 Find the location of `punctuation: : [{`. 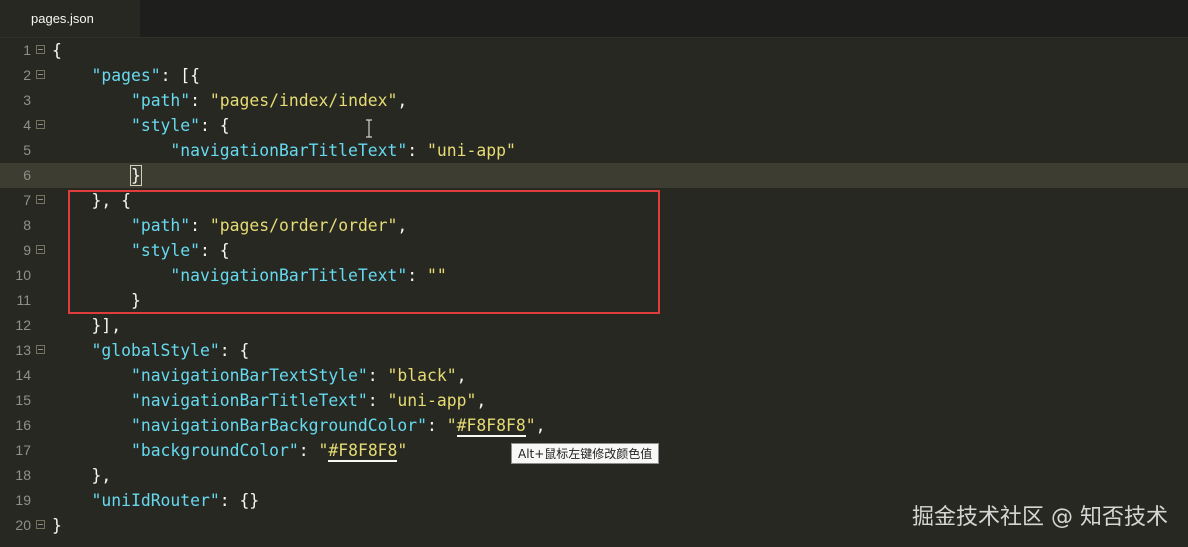

punctuation: : [{ is located at coordinates (180, 75).